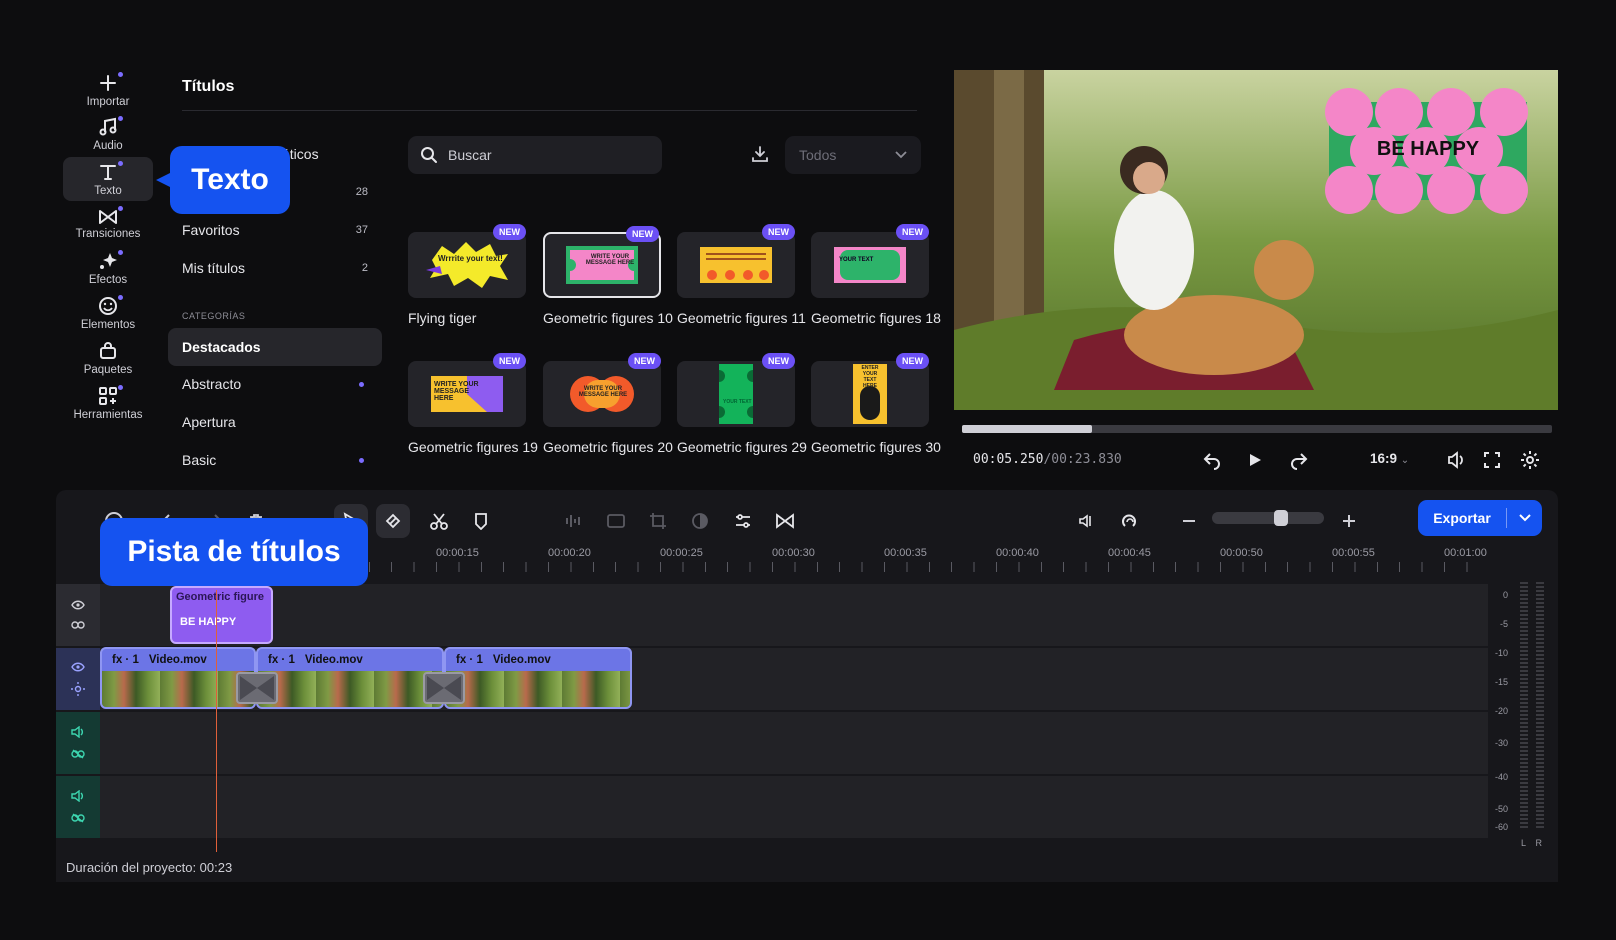 Image resolution: width=1616 pixels, height=940 pixels. Describe the element at coordinates (760, 154) in the screenshot. I see `download-icon` at that location.